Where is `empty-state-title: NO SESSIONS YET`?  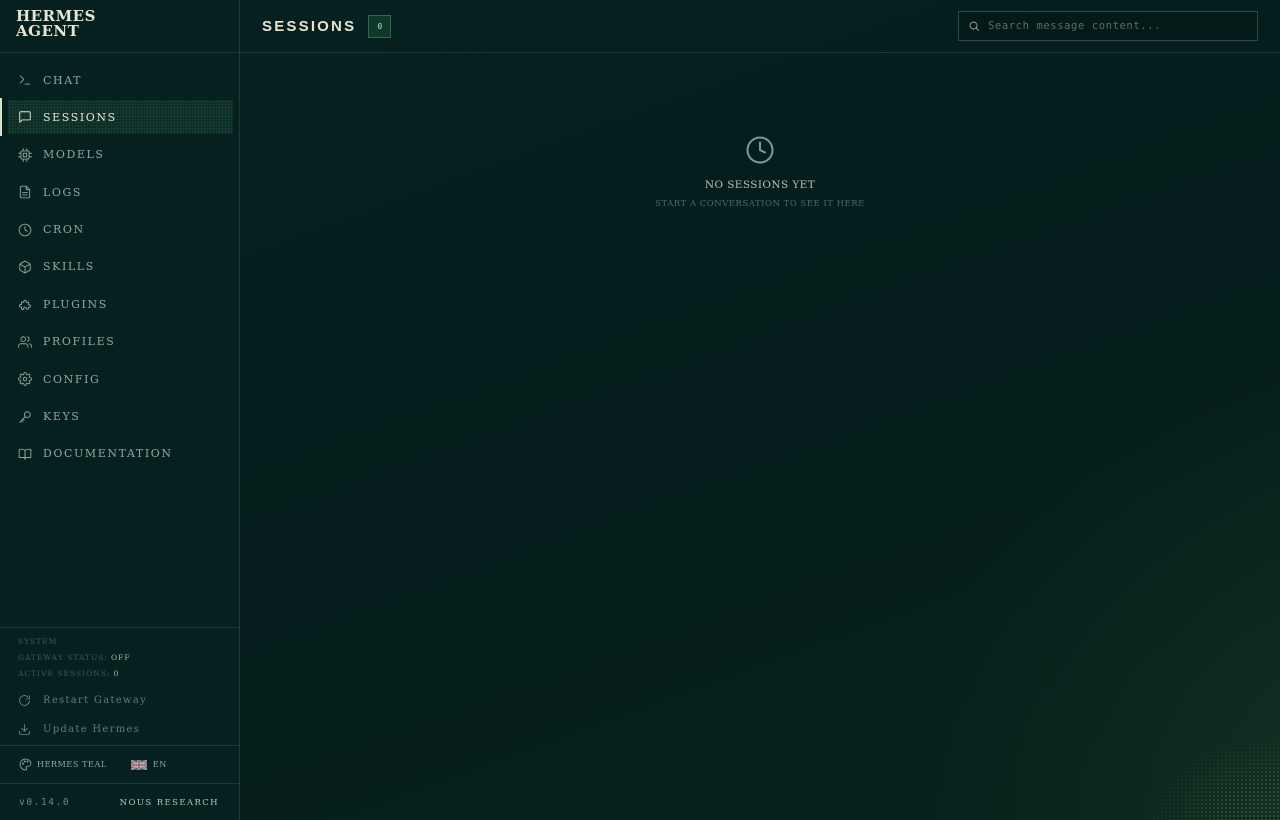
empty-state-title: NO SESSIONS YET is located at coordinates (760, 185).